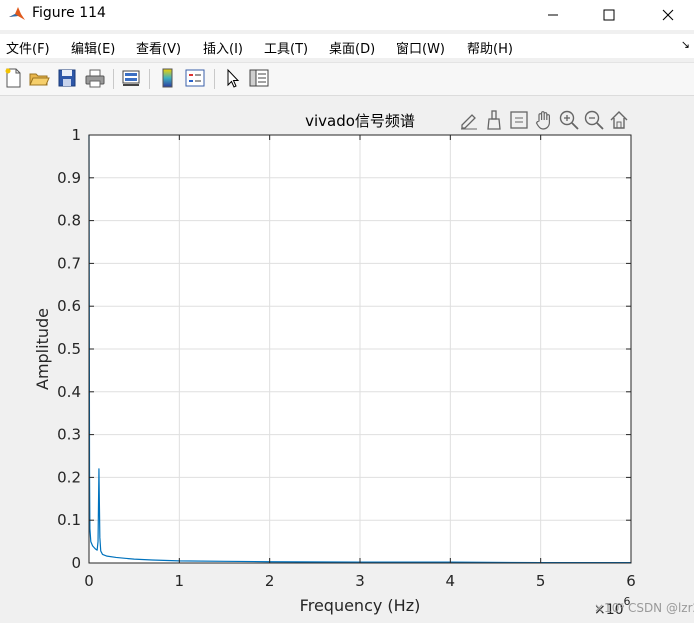 This screenshot has width=694, height=623. I want to click on pan-icon, so click(544, 120).